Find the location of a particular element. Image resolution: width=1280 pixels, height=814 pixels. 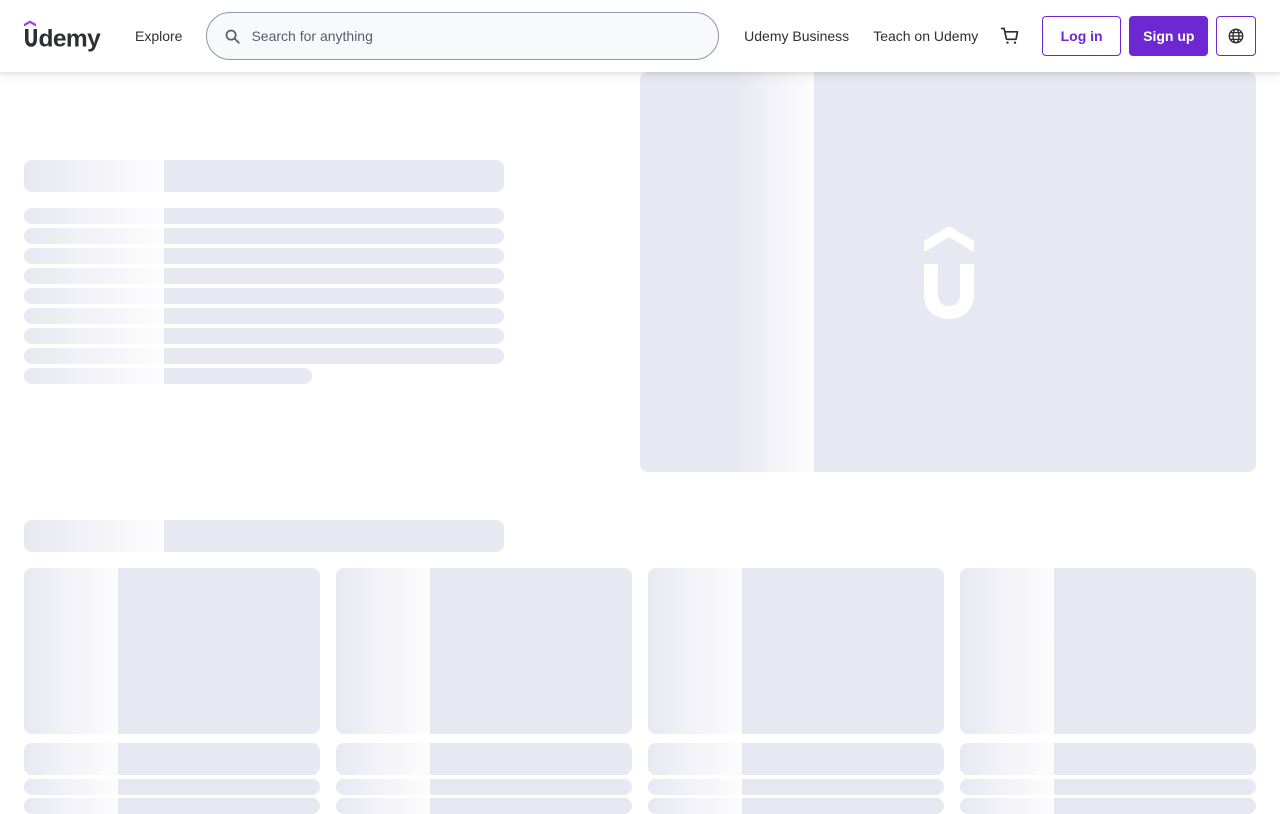

search-bar is located at coordinates (463, 36).